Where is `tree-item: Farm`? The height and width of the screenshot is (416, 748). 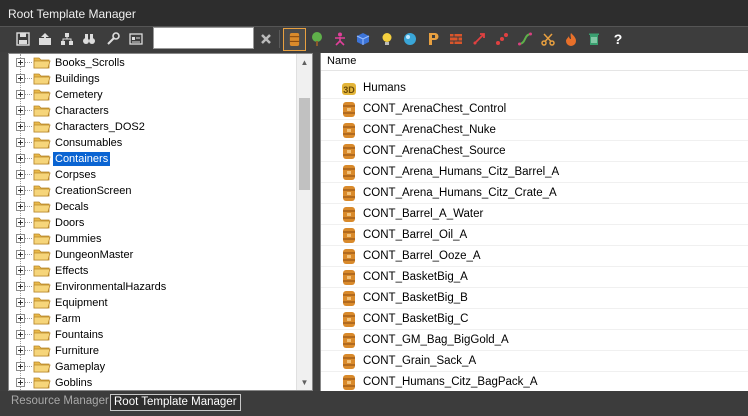
tree-item: Farm is located at coordinates (154, 319).